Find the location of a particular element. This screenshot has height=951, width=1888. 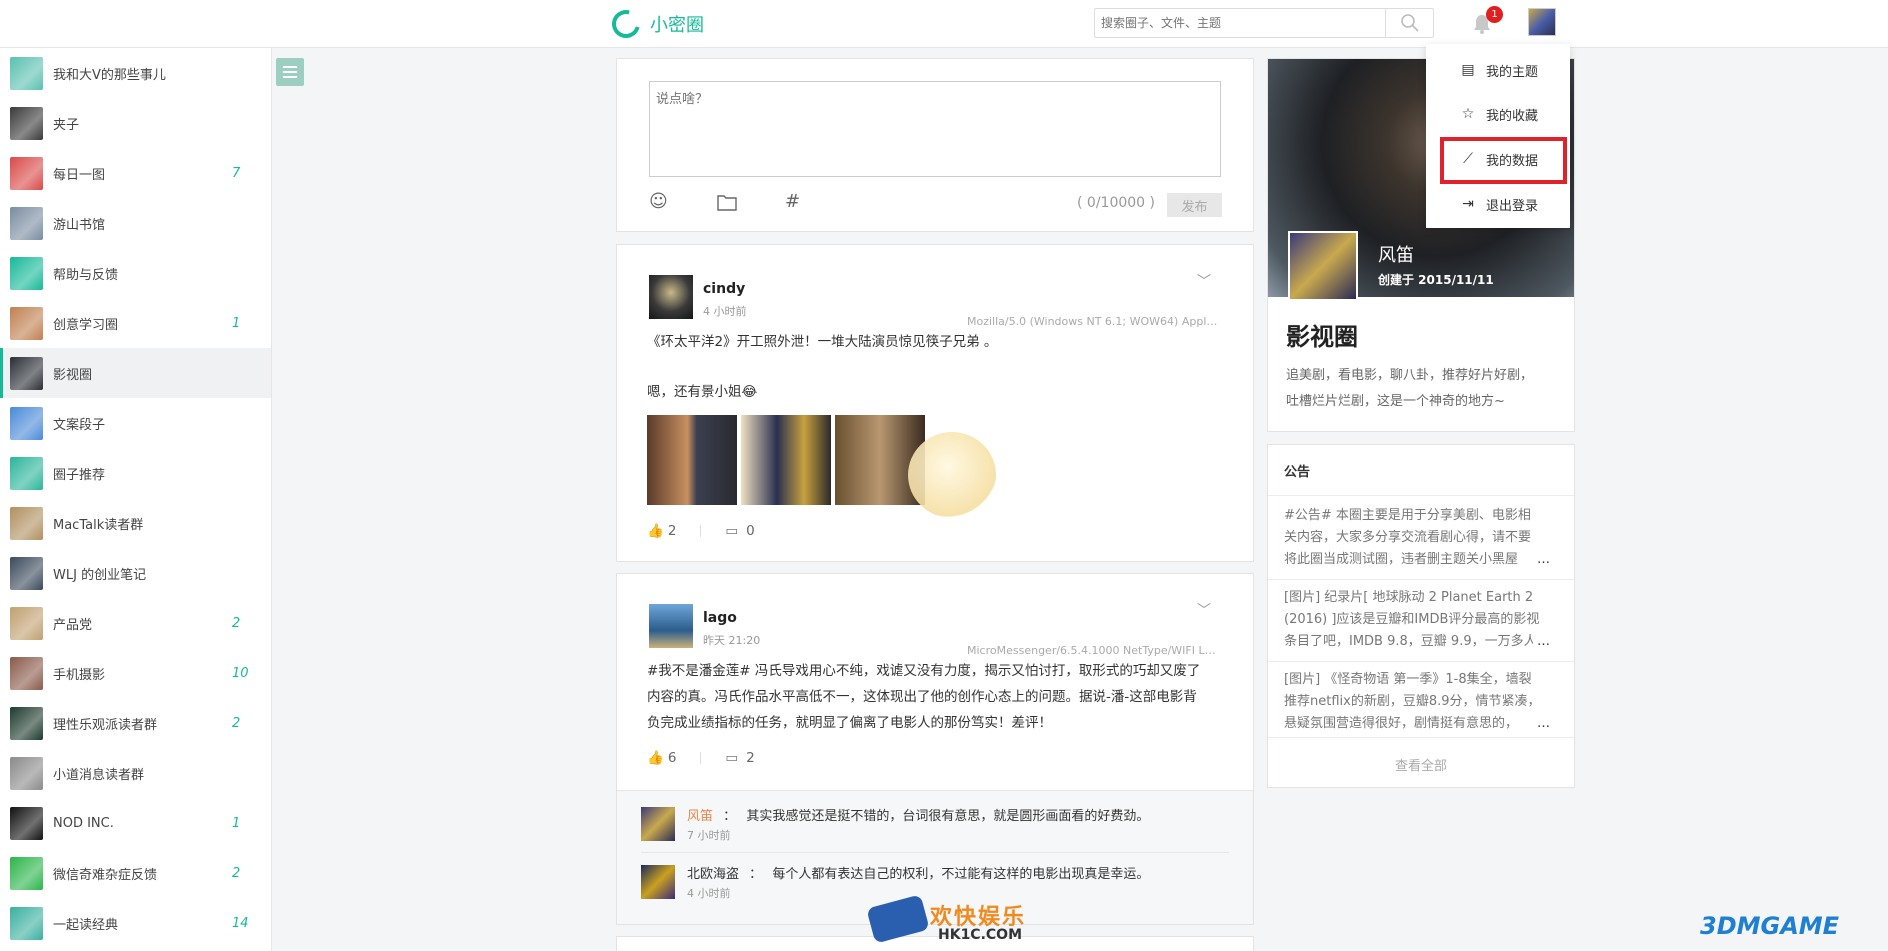

announcement-title: 公告 is located at coordinates (1297, 472).